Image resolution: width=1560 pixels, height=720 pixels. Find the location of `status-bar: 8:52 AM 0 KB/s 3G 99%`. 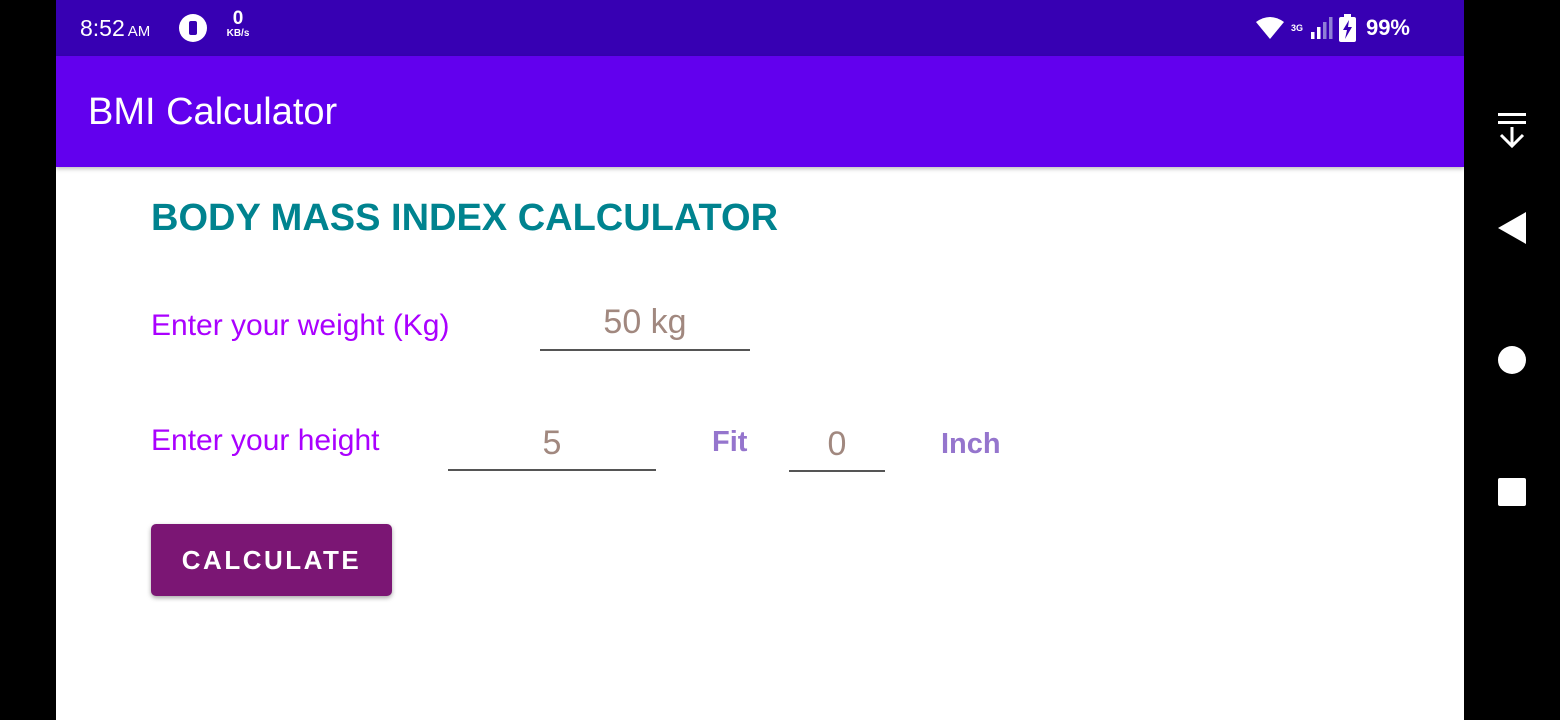

status-bar: 8:52 AM 0 KB/s 3G 99% is located at coordinates (760, 28).